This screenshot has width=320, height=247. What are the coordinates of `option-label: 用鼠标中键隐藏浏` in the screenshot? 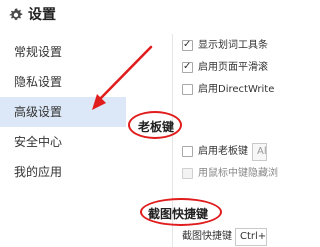 It's located at (238, 173).